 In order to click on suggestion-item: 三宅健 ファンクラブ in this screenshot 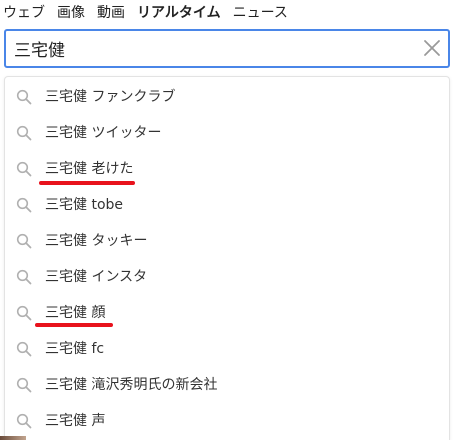, I will do `click(227, 97)`.